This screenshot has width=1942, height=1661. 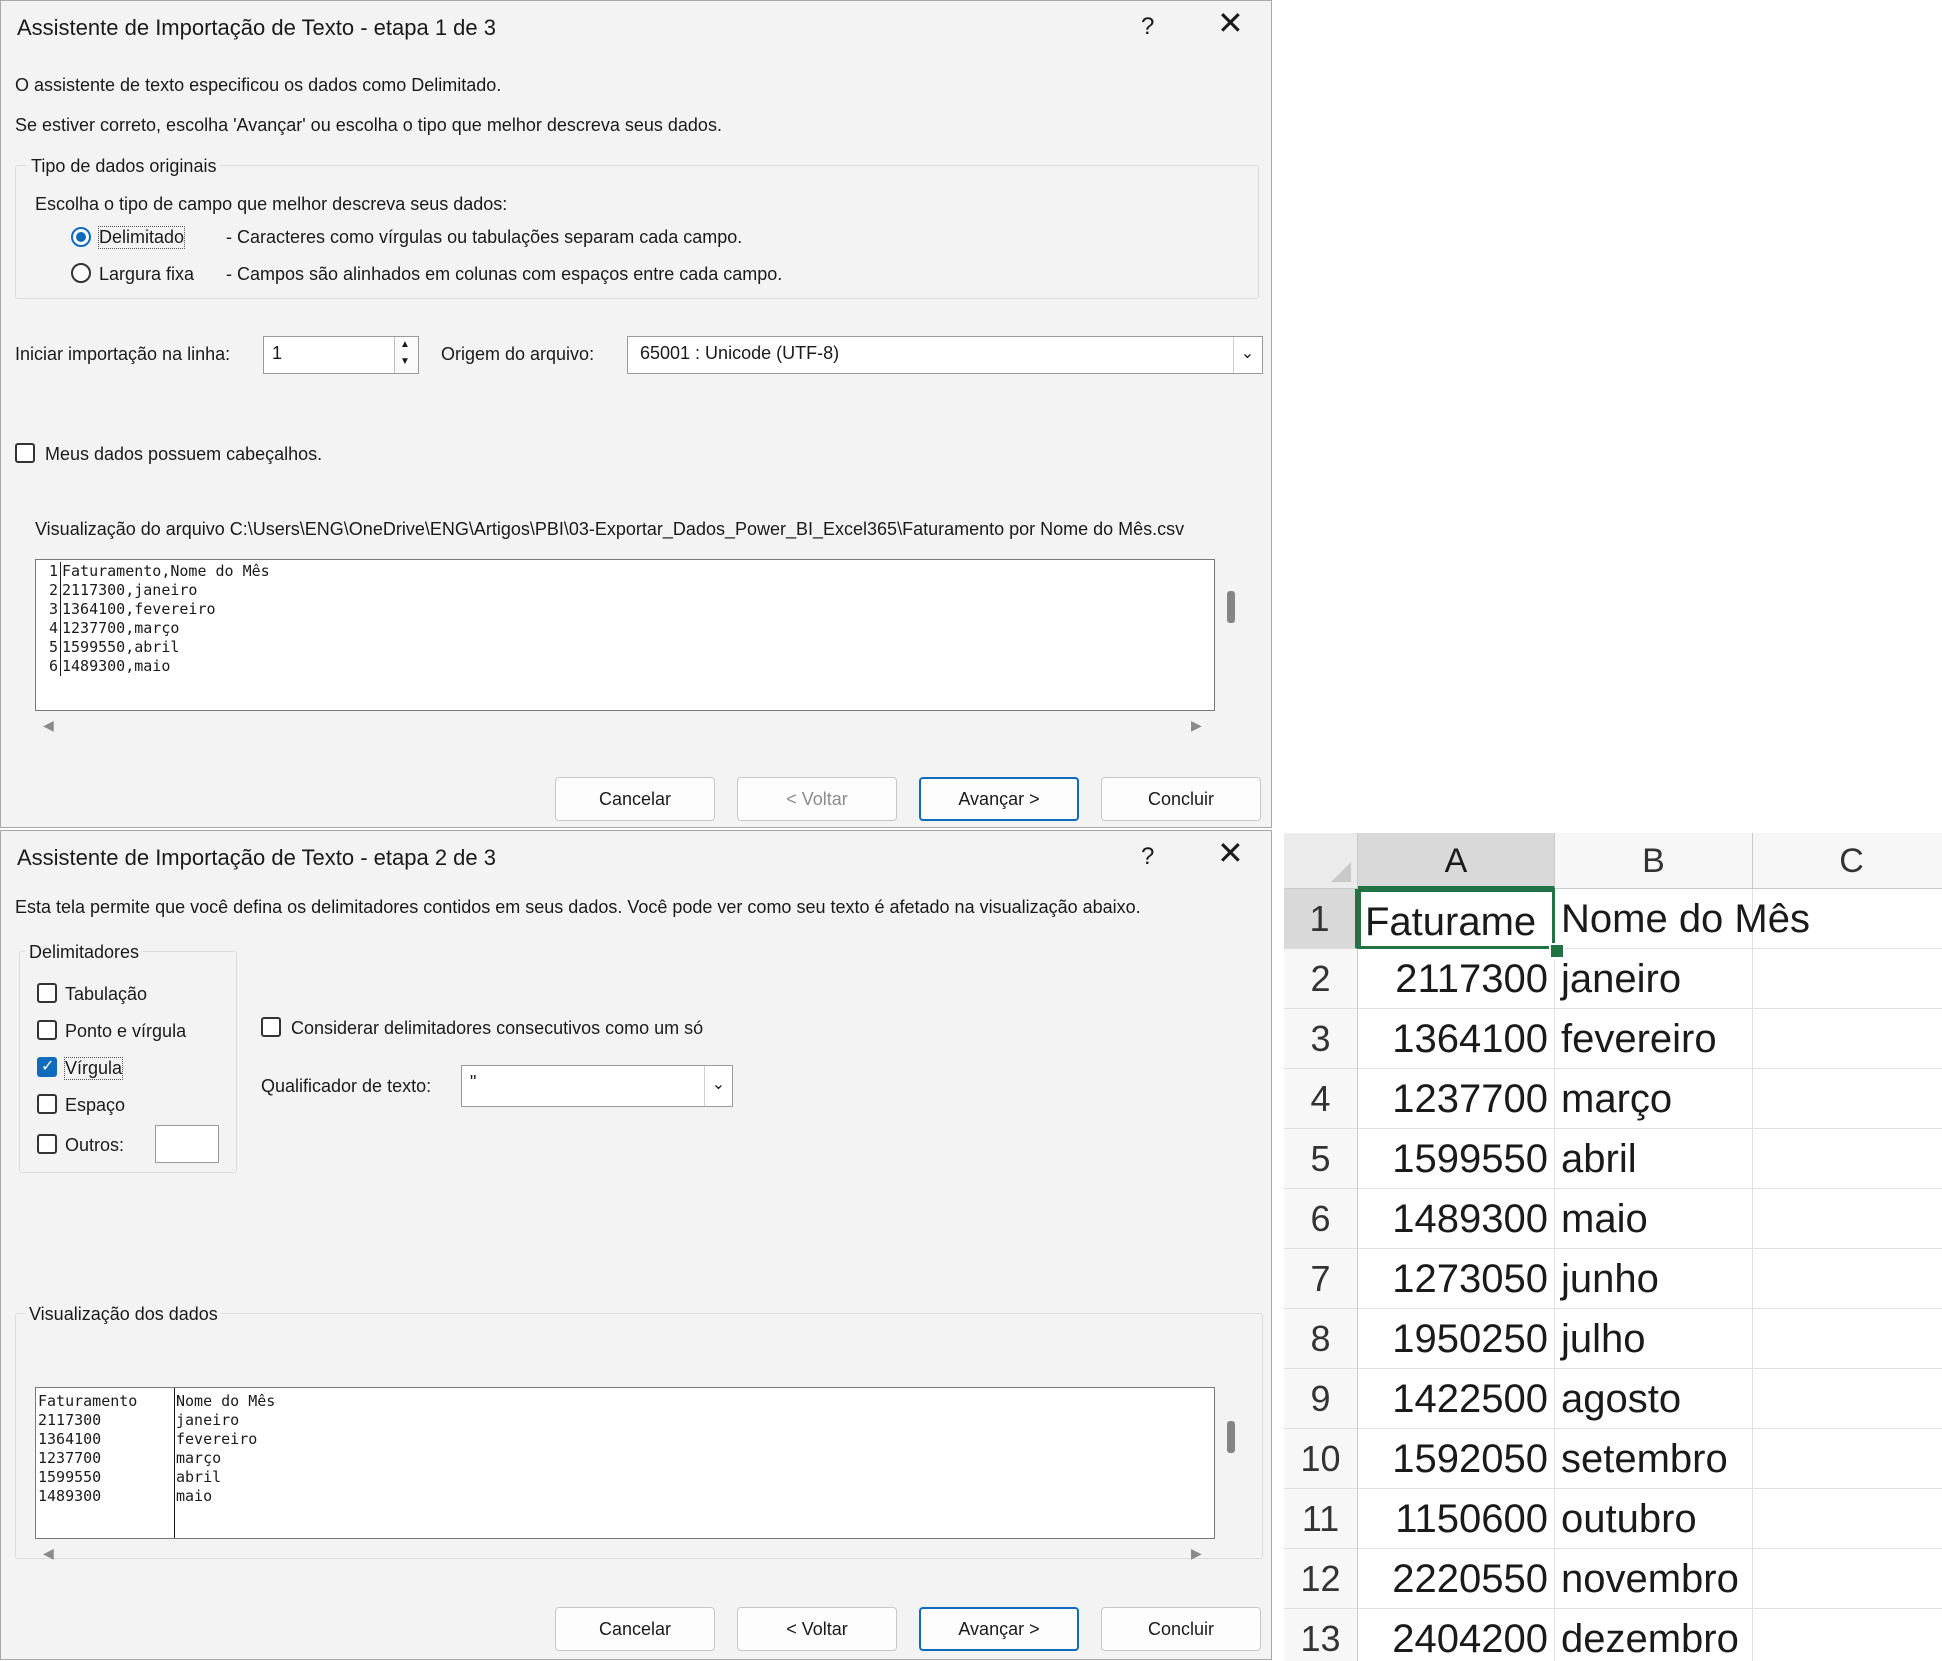 I want to click on cell-b: julho, so click(x=1654, y=1339).